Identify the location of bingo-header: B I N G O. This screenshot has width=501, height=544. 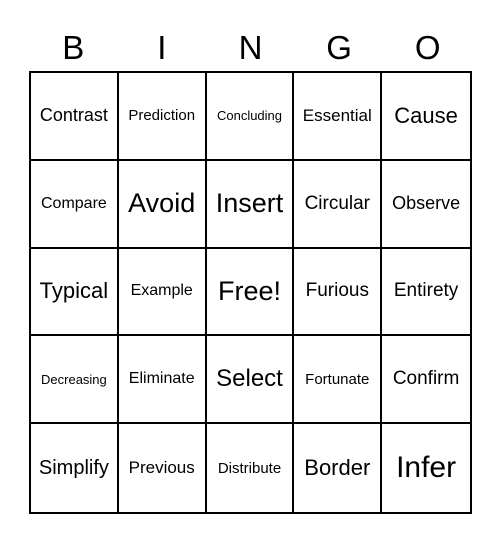
(250, 48).